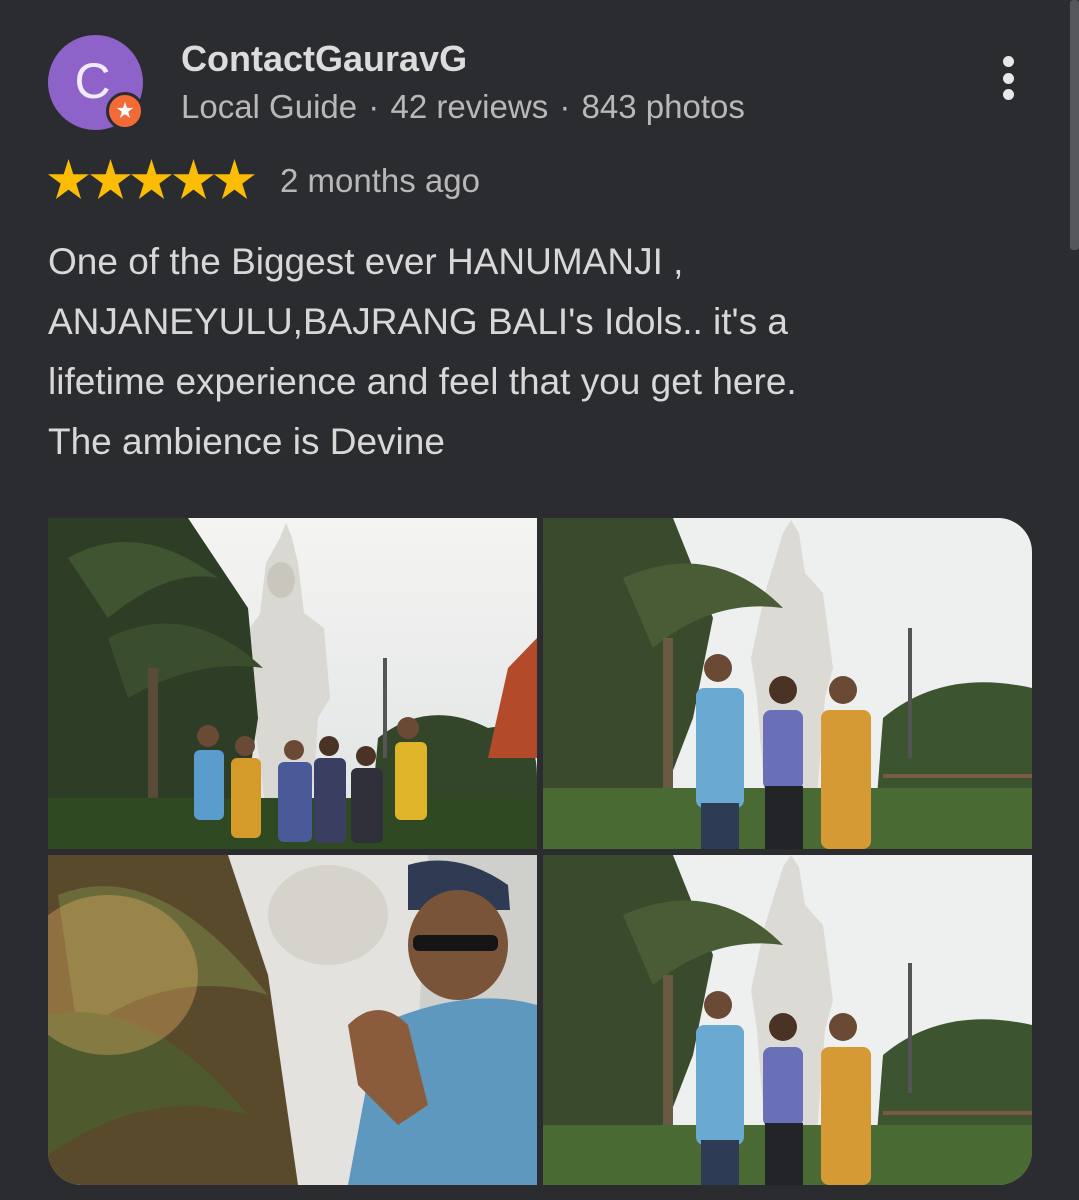 This screenshot has height=1200, width=1079. I want to click on local-guide-star-icon, so click(125, 111).